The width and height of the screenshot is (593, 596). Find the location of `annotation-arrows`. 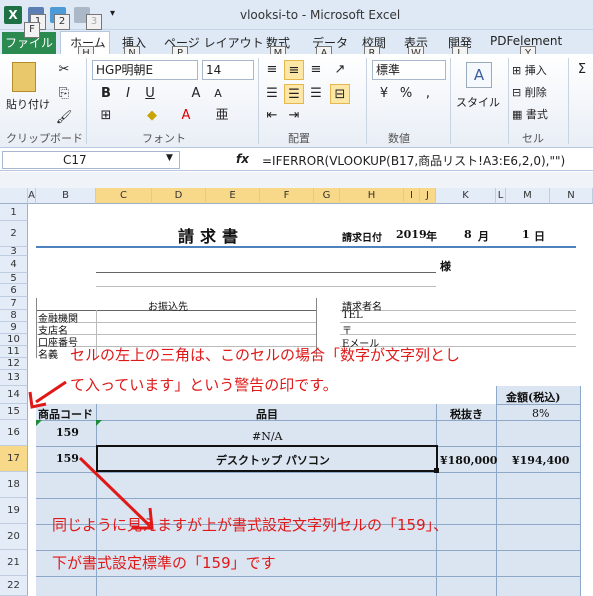

annotation-arrows is located at coordinates (91, 455).